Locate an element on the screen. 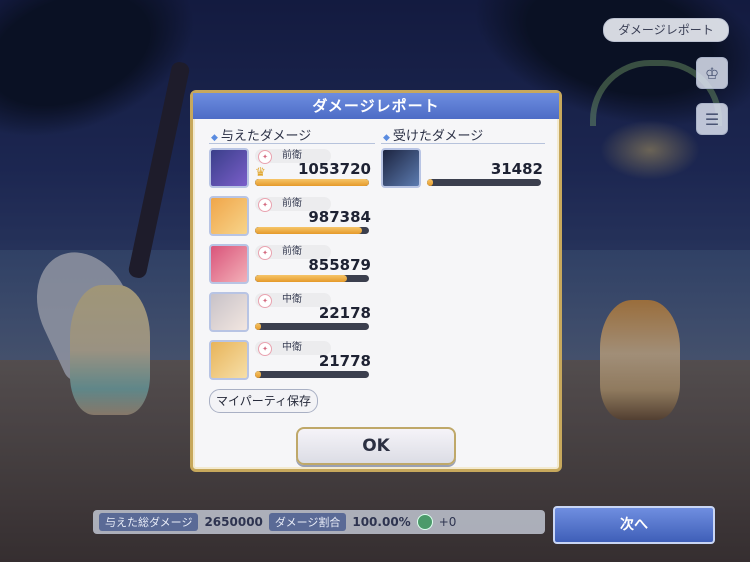 This screenshot has width=750, height=562. damage-value: 31482 is located at coordinates (516, 169).